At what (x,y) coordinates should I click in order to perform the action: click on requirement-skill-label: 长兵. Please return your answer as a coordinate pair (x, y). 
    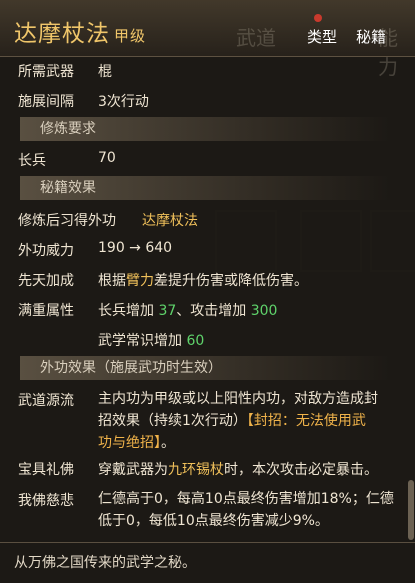
    Looking at the image, I should click on (32, 161).